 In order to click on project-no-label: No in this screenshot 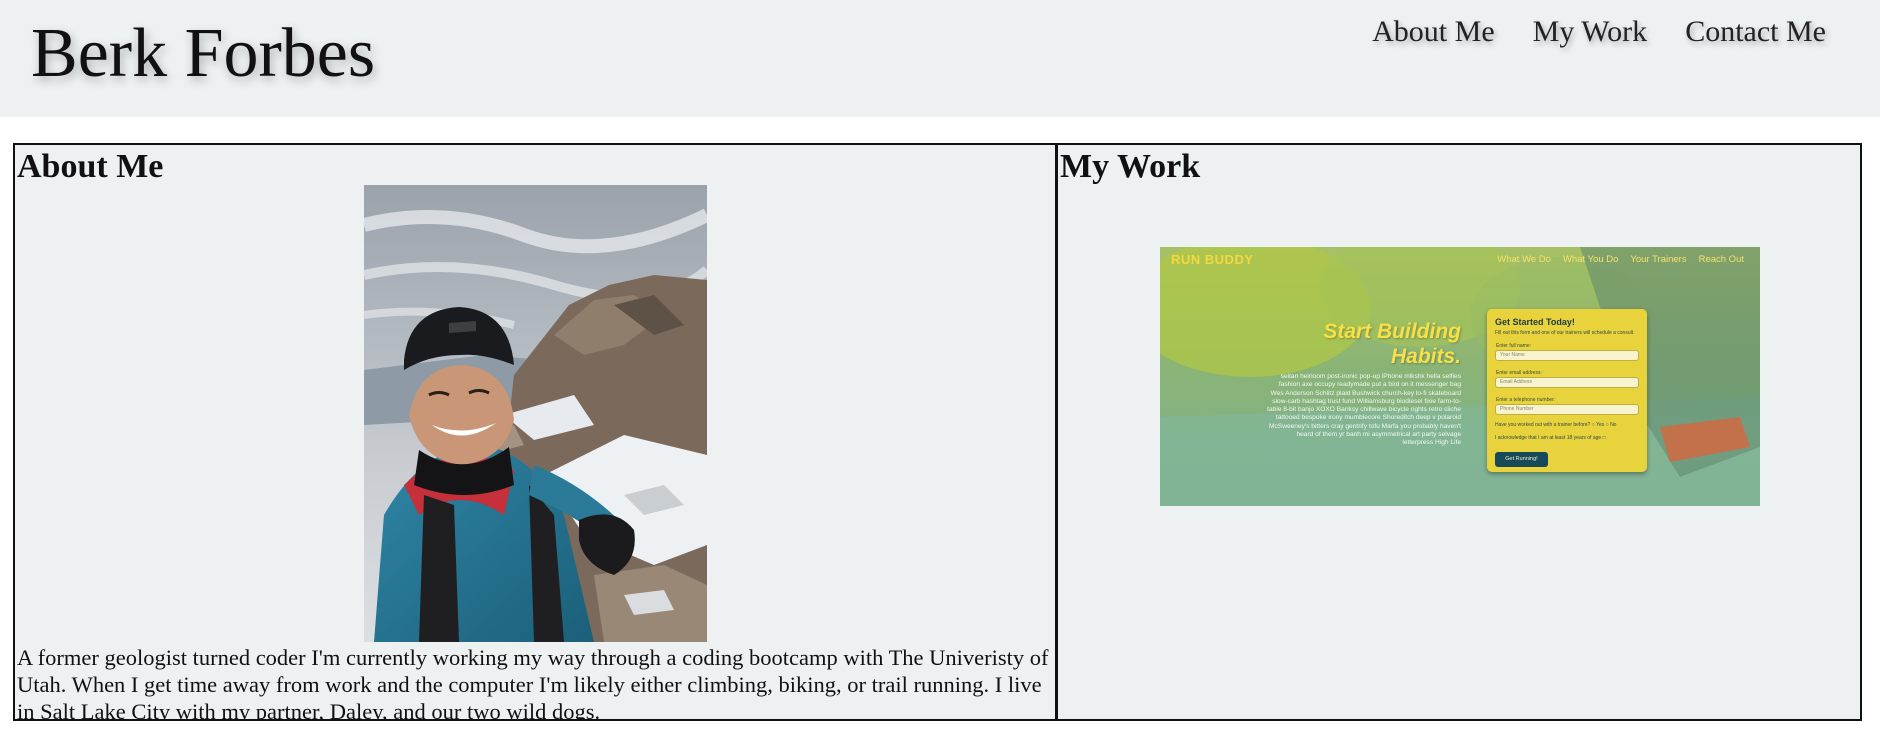, I will do `click(1613, 425)`.